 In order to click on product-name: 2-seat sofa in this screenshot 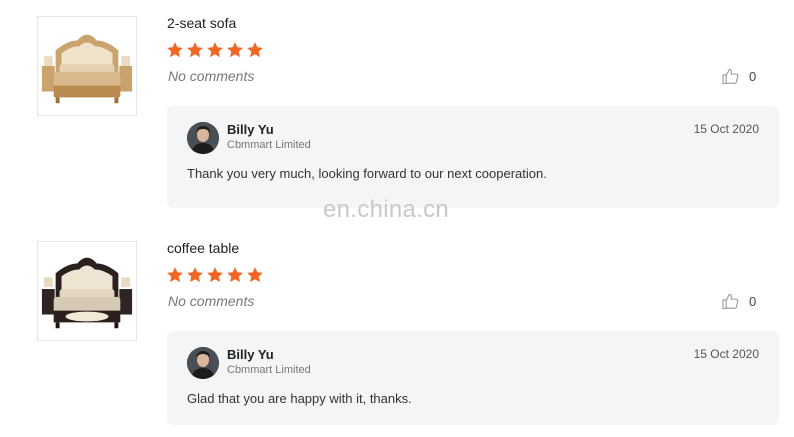, I will do `click(201, 23)`.